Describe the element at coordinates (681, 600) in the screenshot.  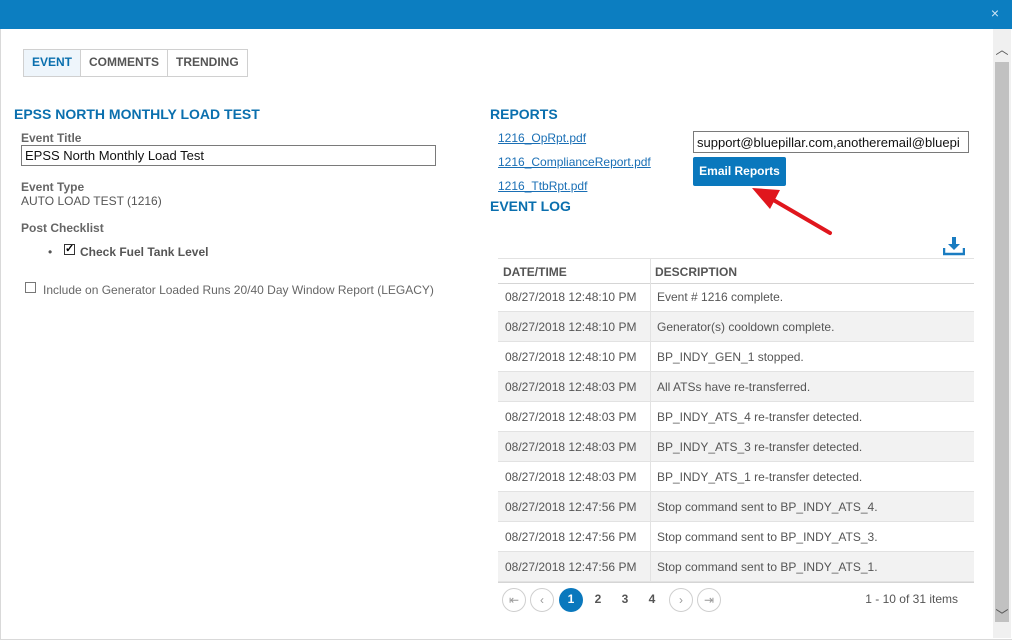
I see `next-page-icon: ›` at that location.